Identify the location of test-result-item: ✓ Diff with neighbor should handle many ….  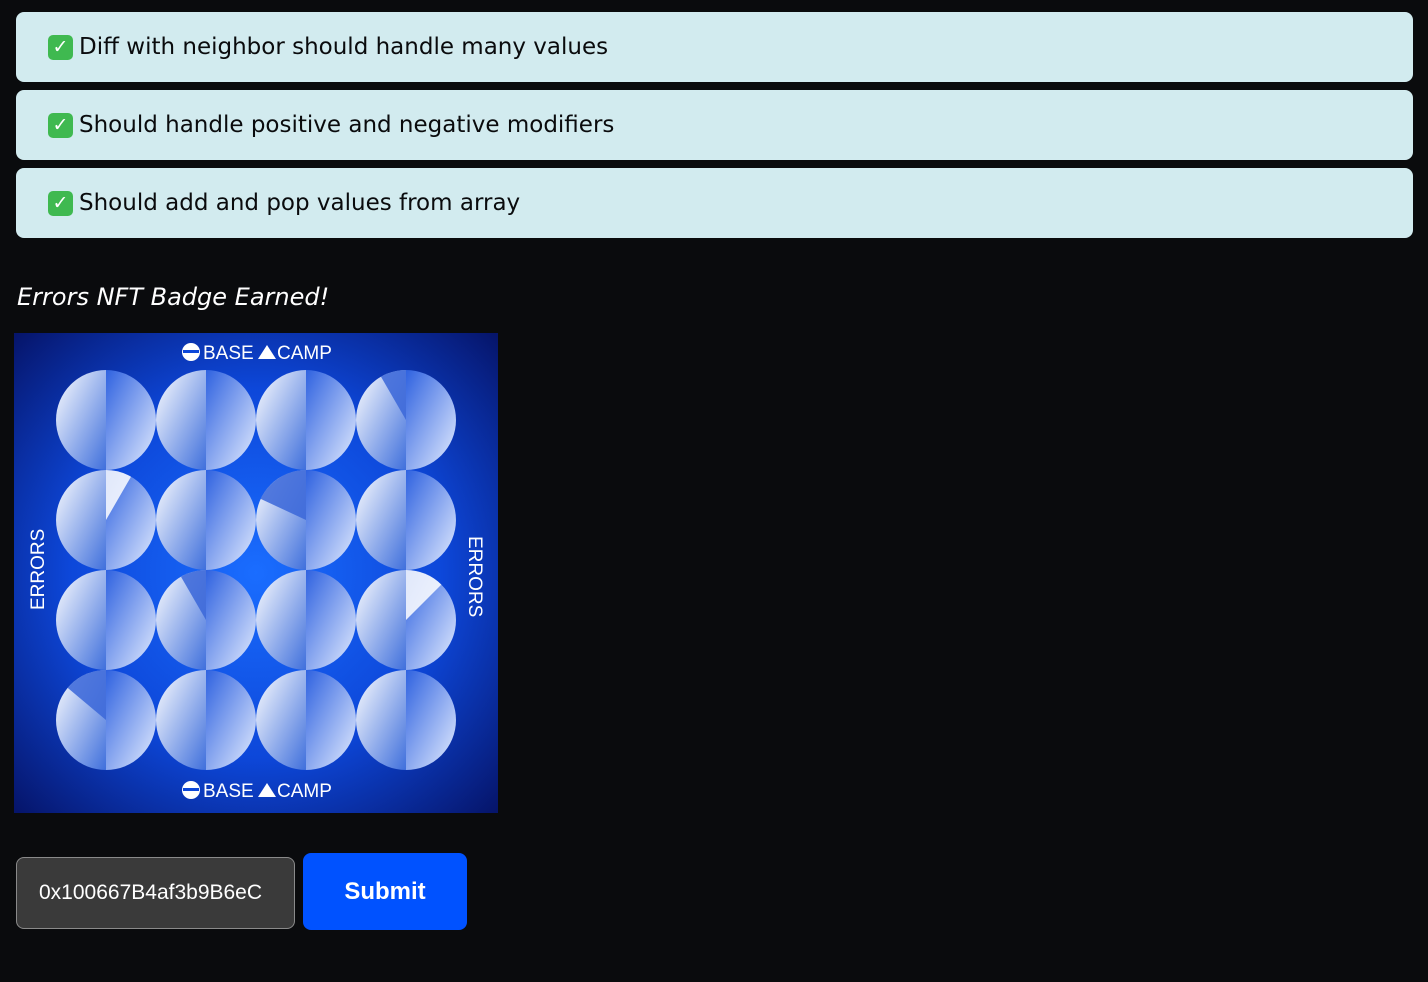
(714, 47).